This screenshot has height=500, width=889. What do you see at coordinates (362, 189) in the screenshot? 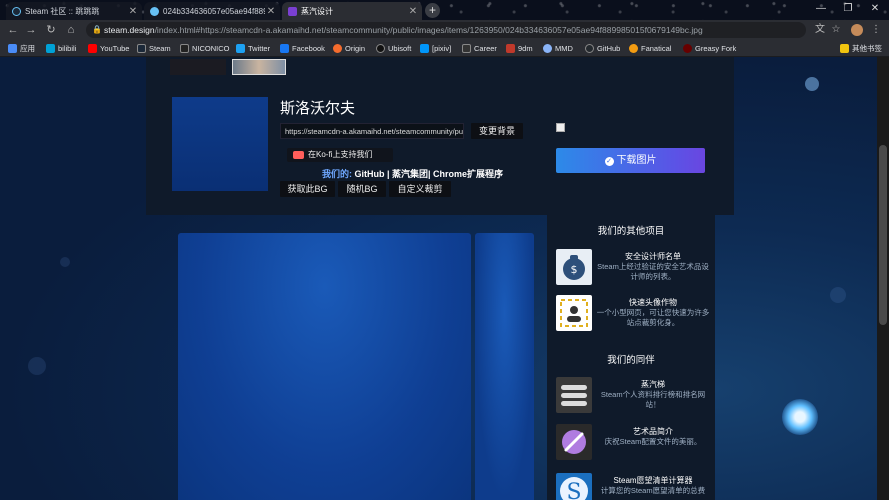
I see `random-bg-button: 随机BG` at bounding box center [362, 189].